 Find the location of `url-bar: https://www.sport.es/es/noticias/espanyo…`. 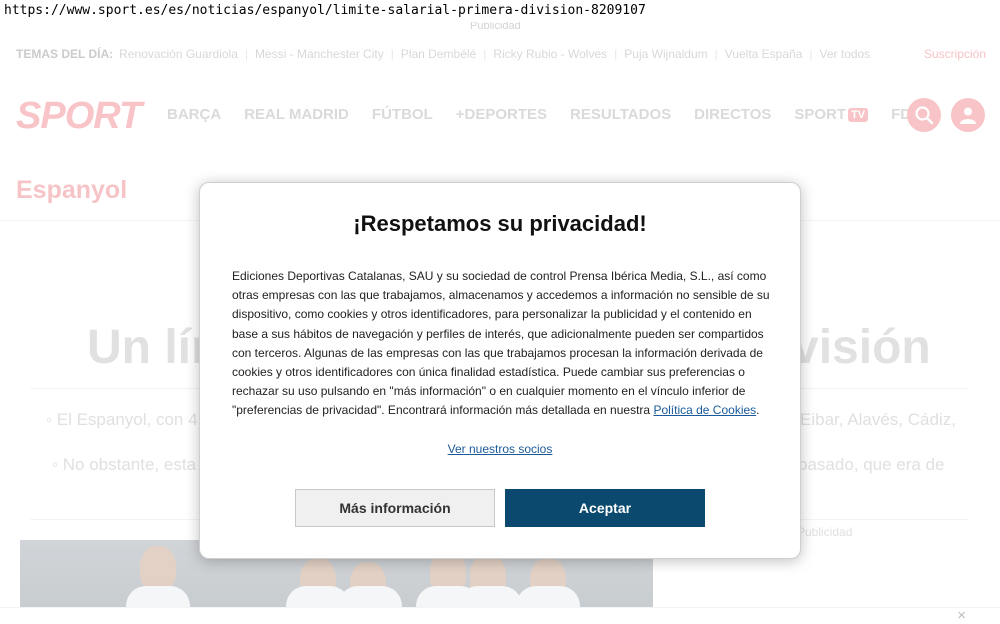

url-bar: https://www.sport.es/es/noticias/espanyo… is located at coordinates (500, 11).